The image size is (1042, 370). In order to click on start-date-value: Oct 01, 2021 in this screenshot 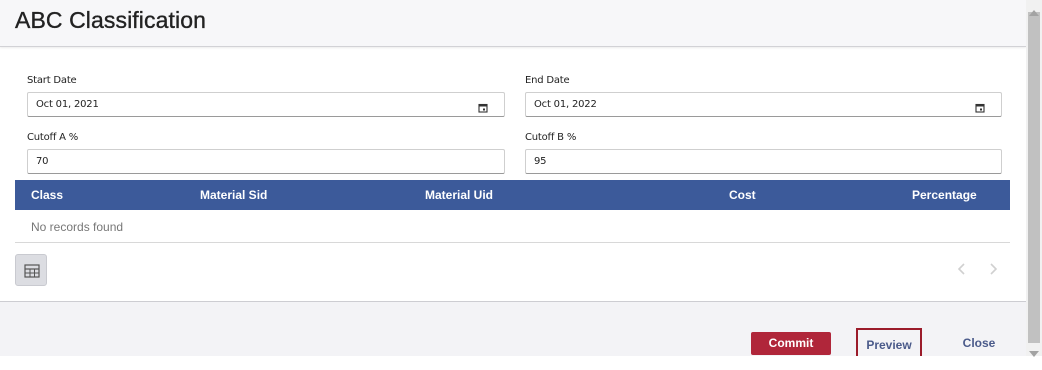, I will do `click(67, 104)`.